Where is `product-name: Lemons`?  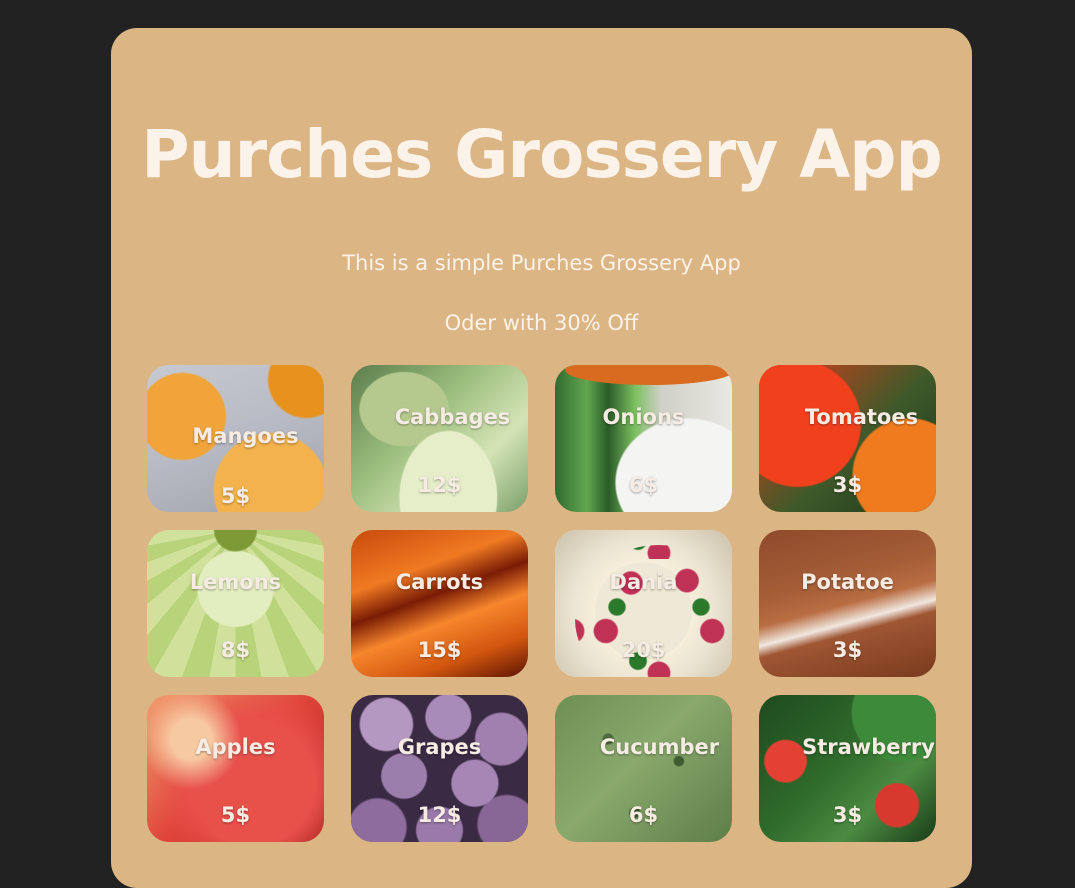
product-name: Lemons is located at coordinates (235, 582).